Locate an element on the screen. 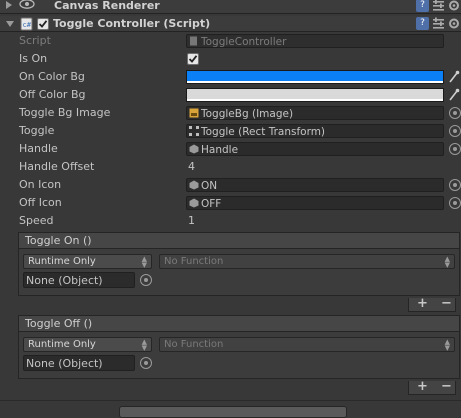 This screenshot has width=461, height=418. handle-value: Handle is located at coordinates (220, 150).